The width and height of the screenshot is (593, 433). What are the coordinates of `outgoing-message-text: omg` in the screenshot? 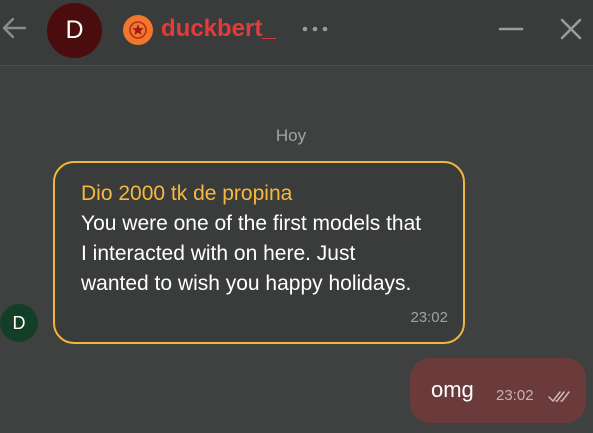 It's located at (452, 389).